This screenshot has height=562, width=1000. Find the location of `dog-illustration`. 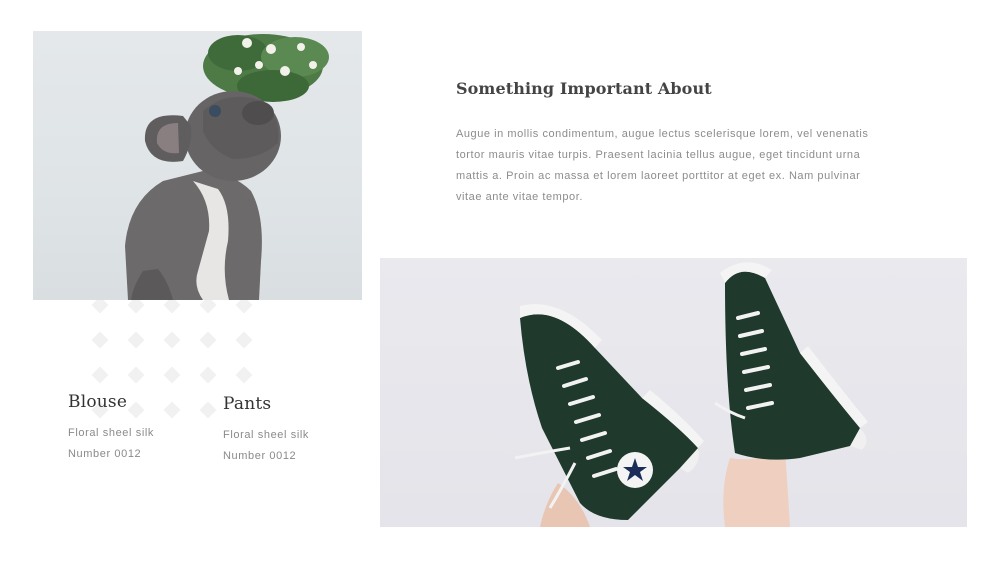

dog-illustration is located at coordinates (203, 195).